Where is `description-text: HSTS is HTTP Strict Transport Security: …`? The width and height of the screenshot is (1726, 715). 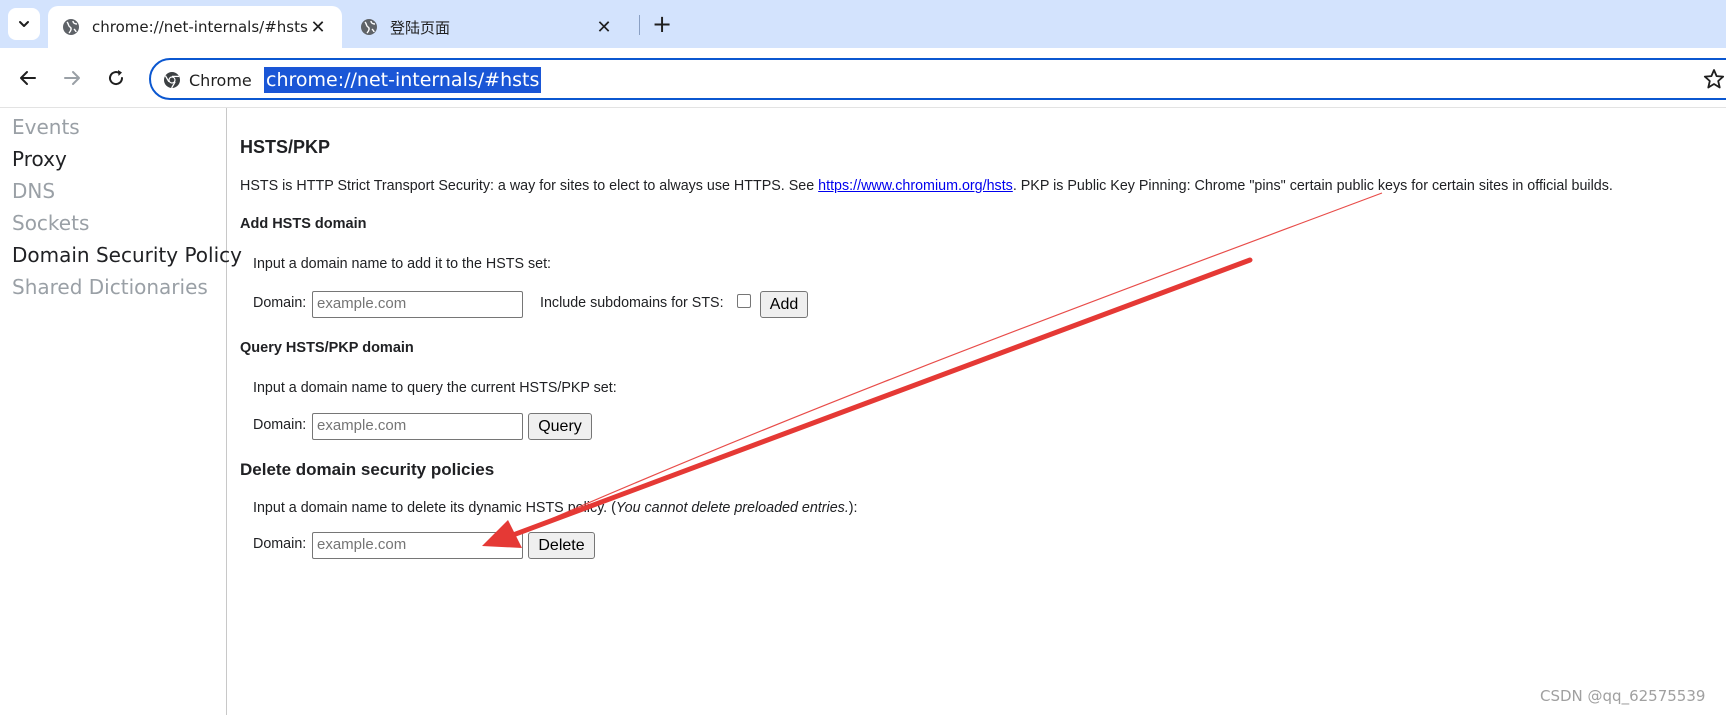 description-text: HSTS is HTTP Strict Transport Security: … is located at coordinates (529, 186).